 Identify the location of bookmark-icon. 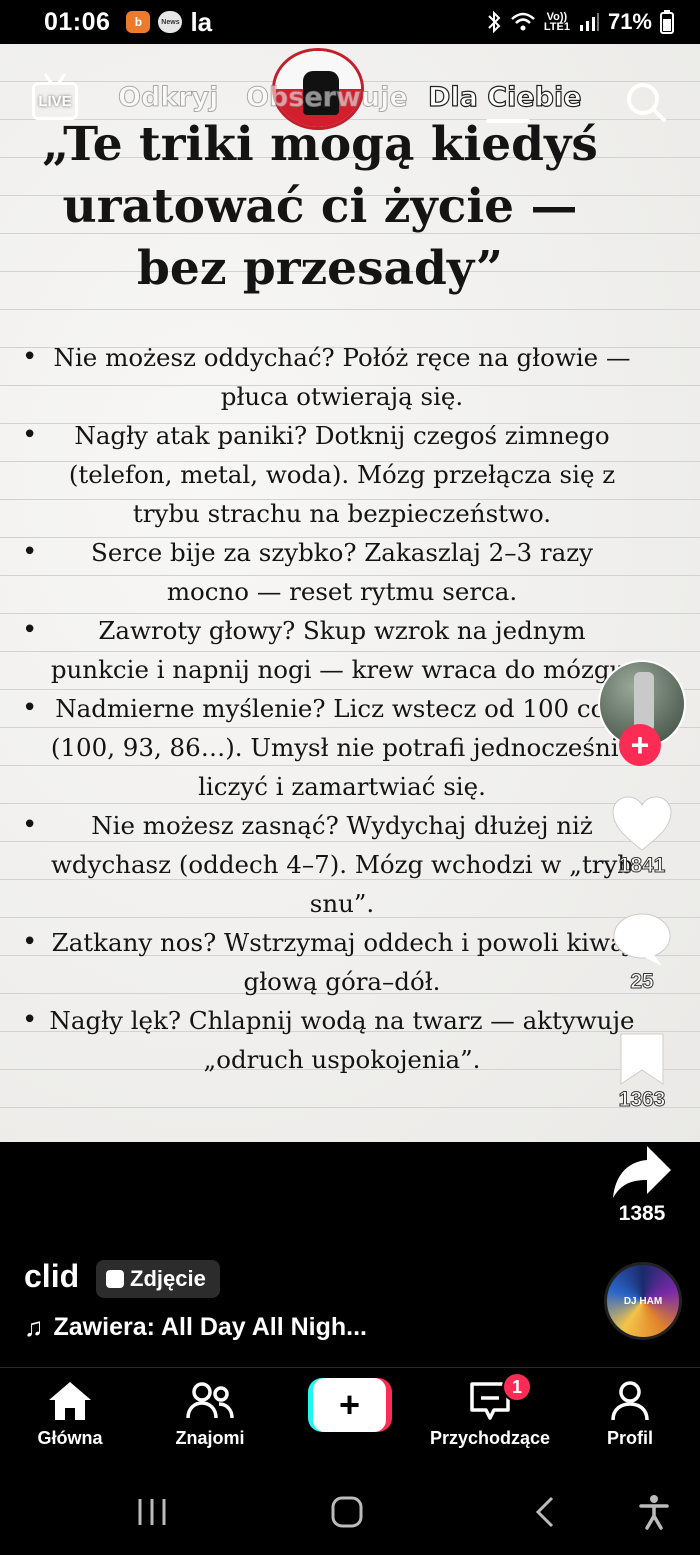
(642, 1059).